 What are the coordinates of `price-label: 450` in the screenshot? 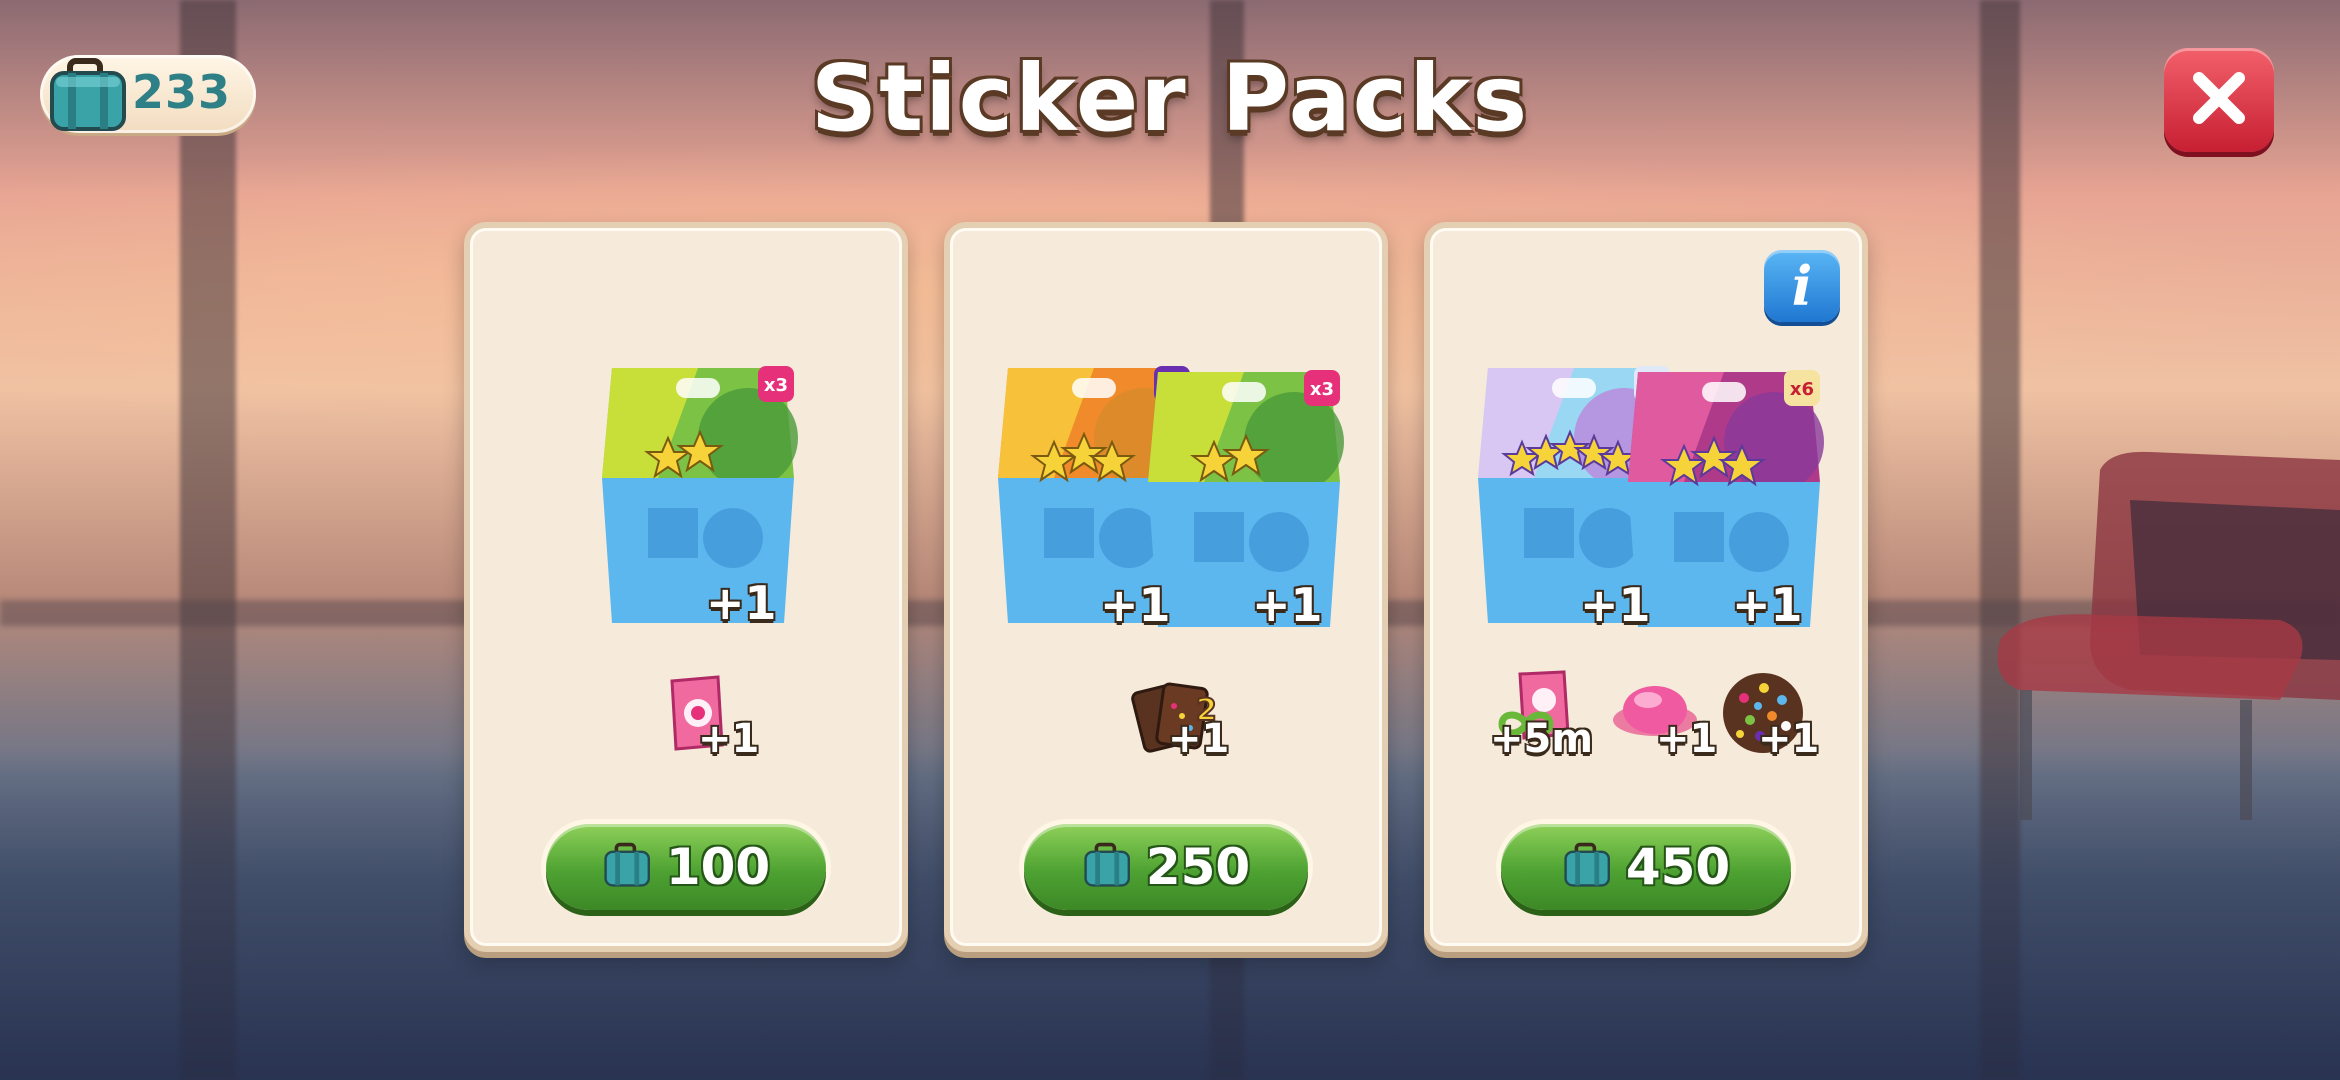 It's located at (1678, 867).